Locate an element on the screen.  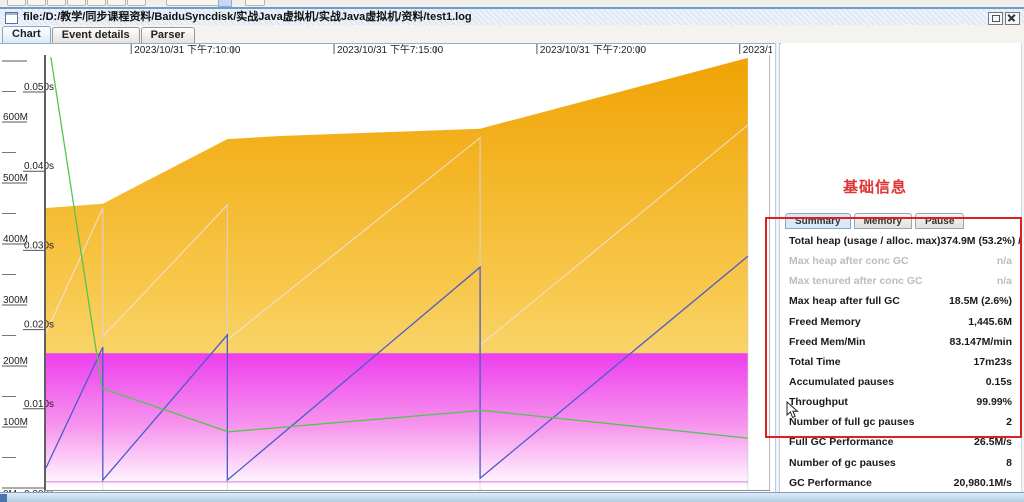
summary-row-value: 99.99% is located at coordinates (994, 402).